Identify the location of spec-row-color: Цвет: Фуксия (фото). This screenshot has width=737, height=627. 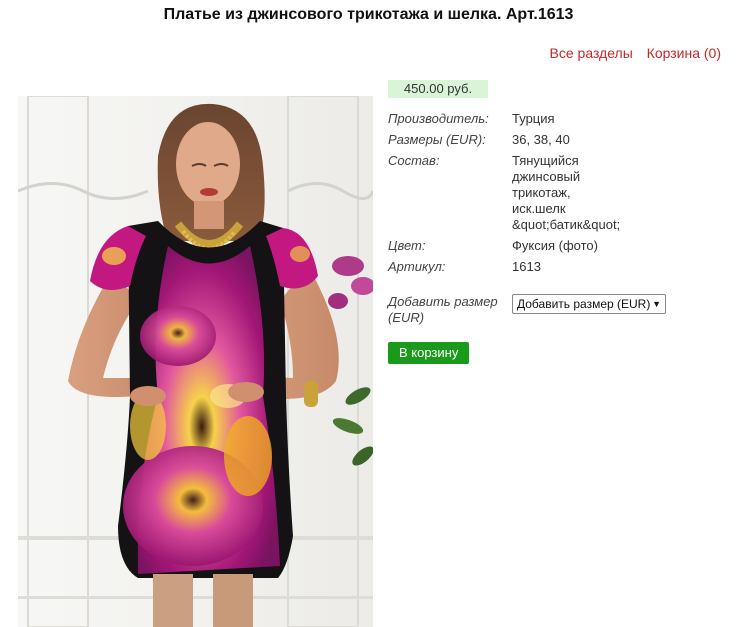
(505, 246).